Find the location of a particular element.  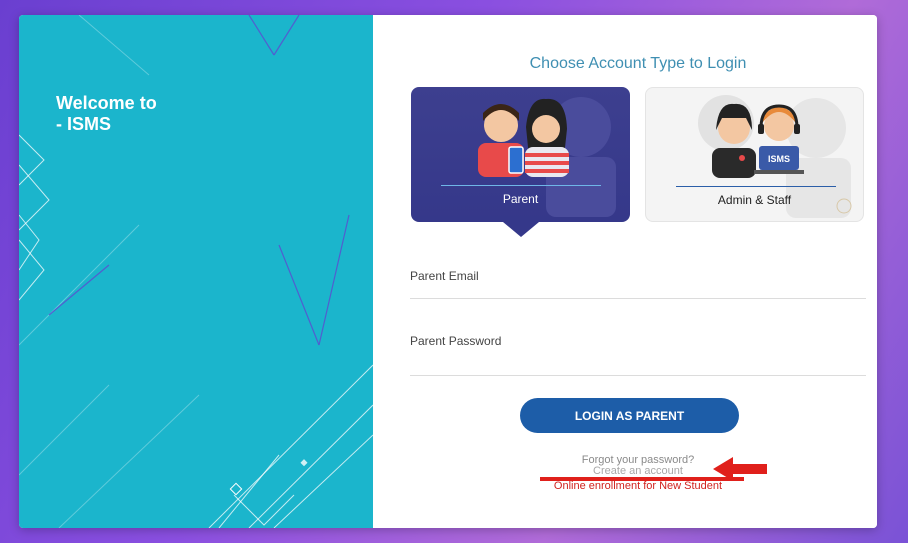

password-field is located at coordinates (638, 348).